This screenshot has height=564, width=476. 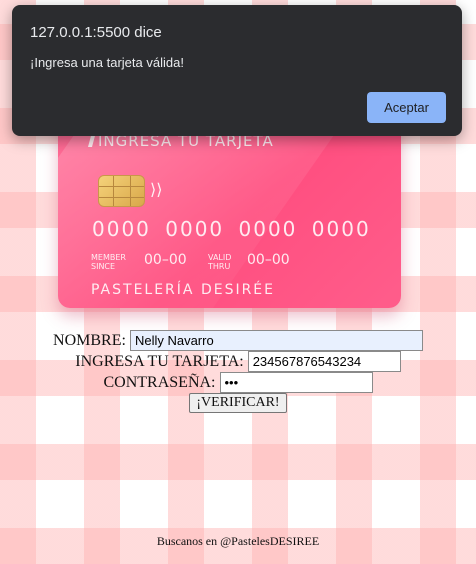 What do you see at coordinates (276, 340) in the screenshot?
I see `name-input` at bounding box center [276, 340].